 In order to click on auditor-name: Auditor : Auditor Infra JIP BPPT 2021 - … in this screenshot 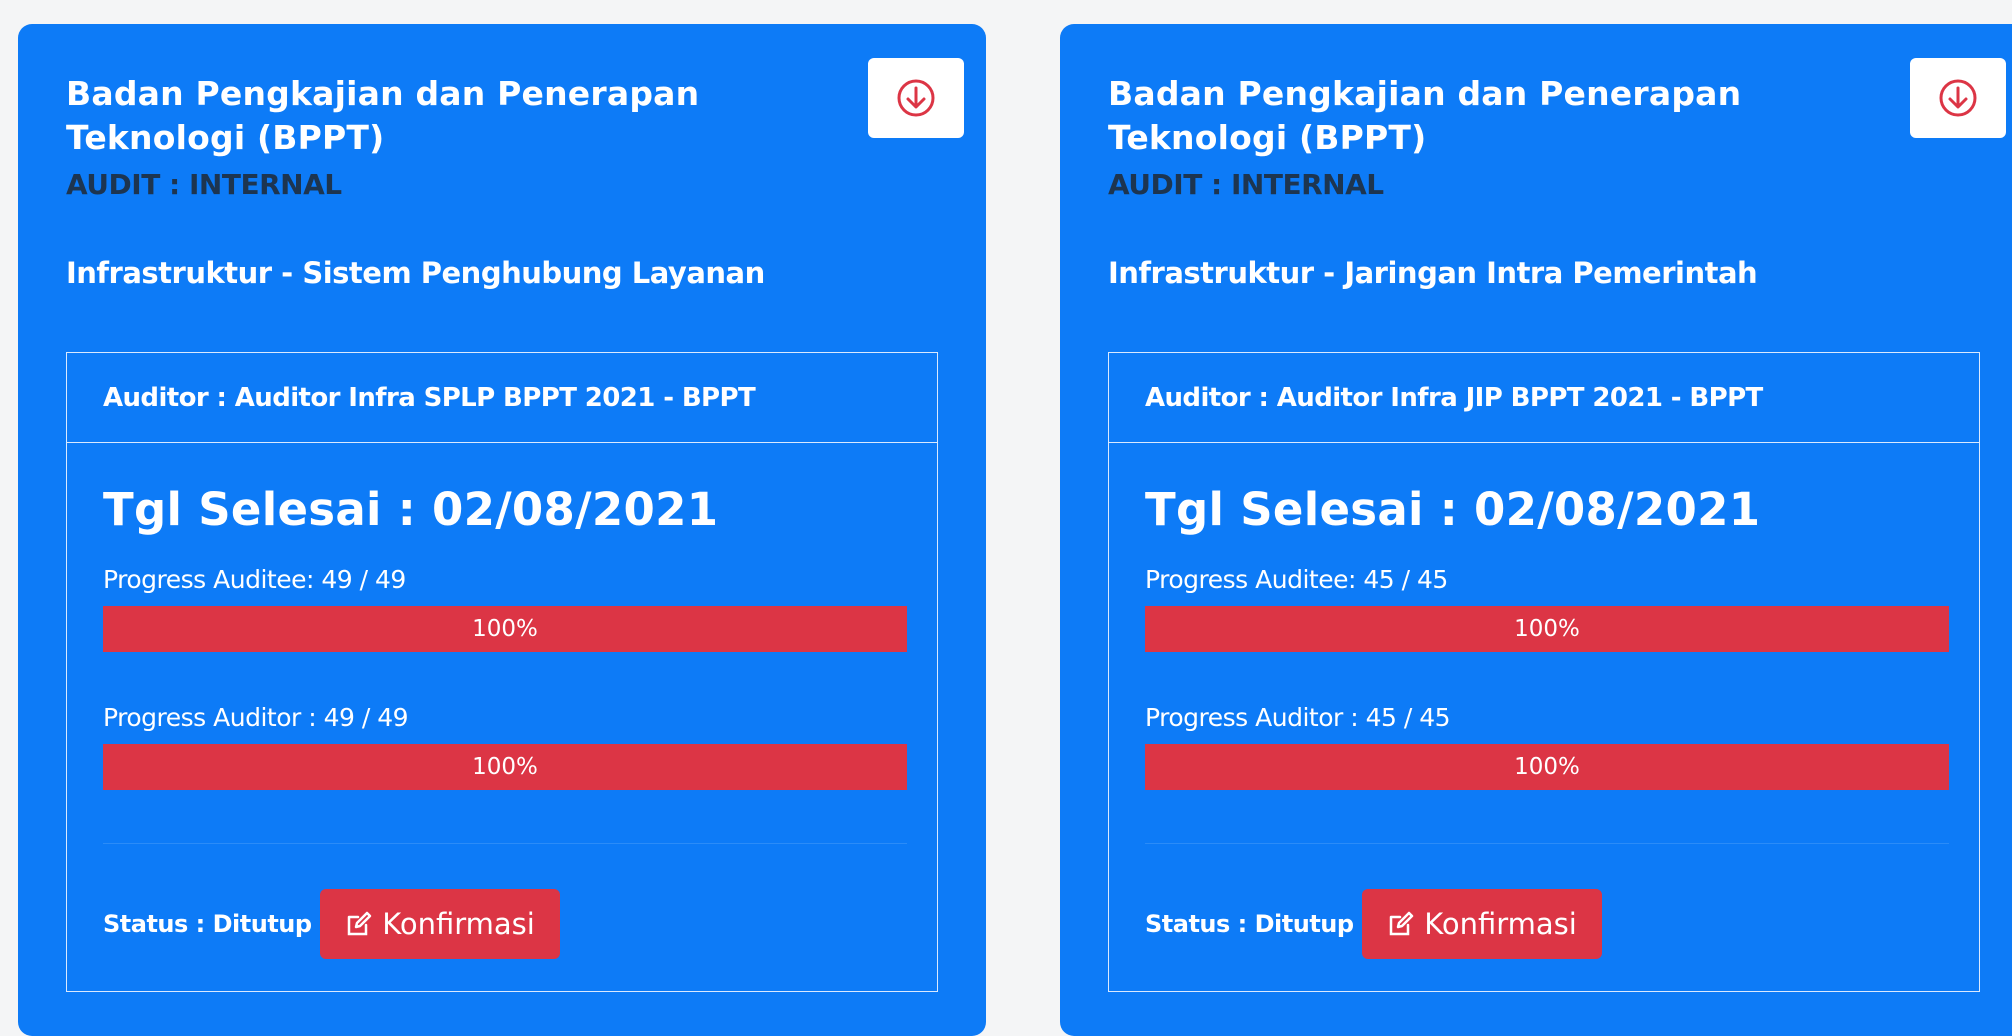, I will do `click(1544, 398)`.